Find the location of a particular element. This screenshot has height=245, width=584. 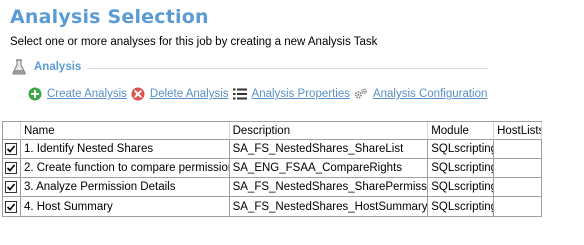

column-header-description: Description is located at coordinates (329, 131).